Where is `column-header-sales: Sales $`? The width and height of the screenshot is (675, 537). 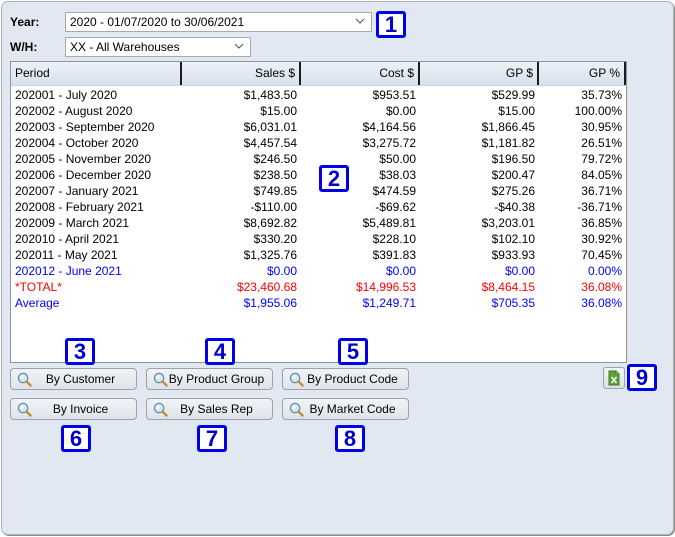 column-header-sales: Sales $ is located at coordinates (241, 73).